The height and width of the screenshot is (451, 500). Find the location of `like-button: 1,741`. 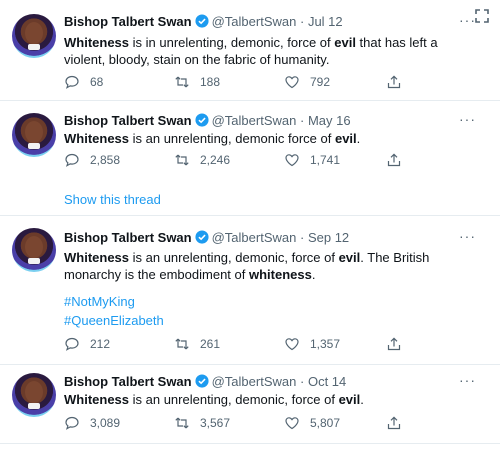

like-button: 1,741 is located at coordinates (312, 160).